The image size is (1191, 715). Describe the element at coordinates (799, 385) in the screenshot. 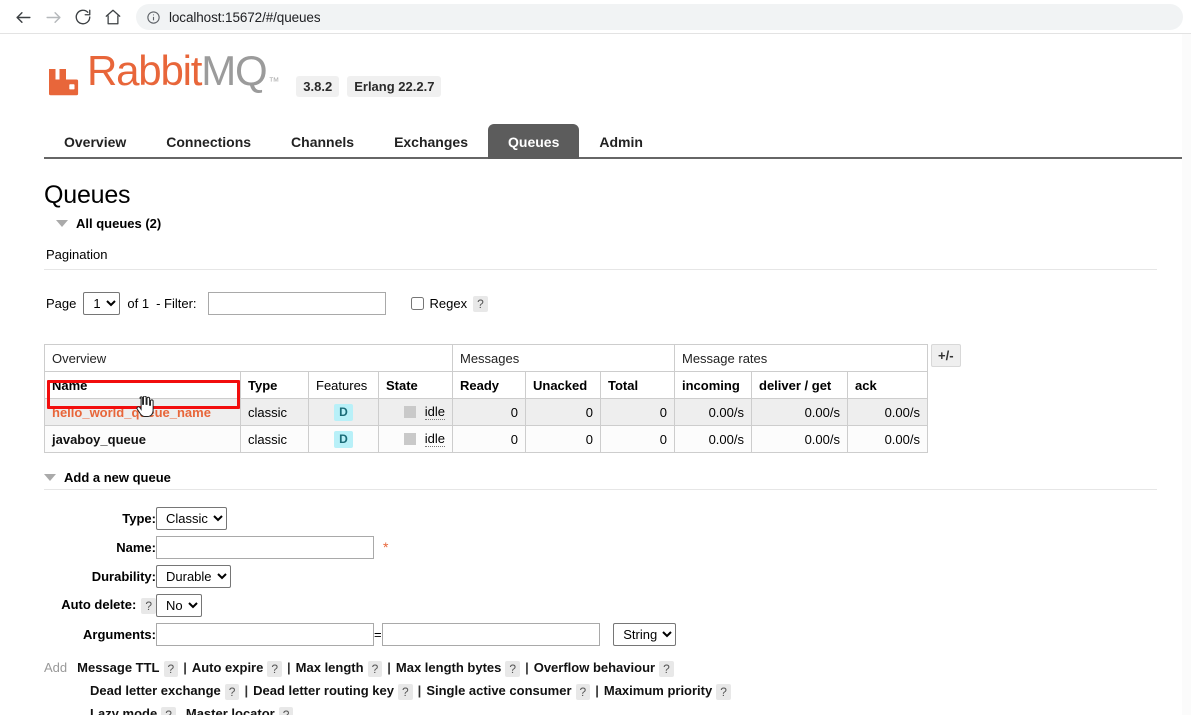

I see `col-deliver-get: deliver / get` at that location.